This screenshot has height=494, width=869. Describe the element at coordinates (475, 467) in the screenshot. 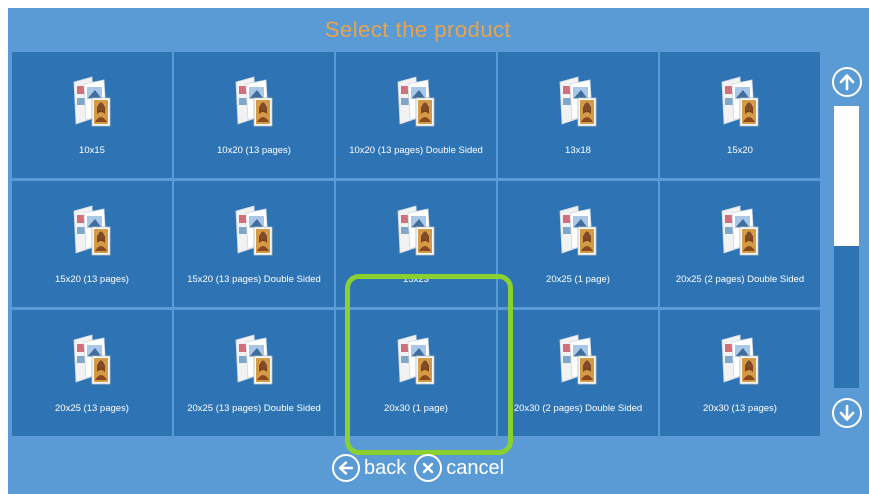

I see `cancel-label: cancel` at that location.